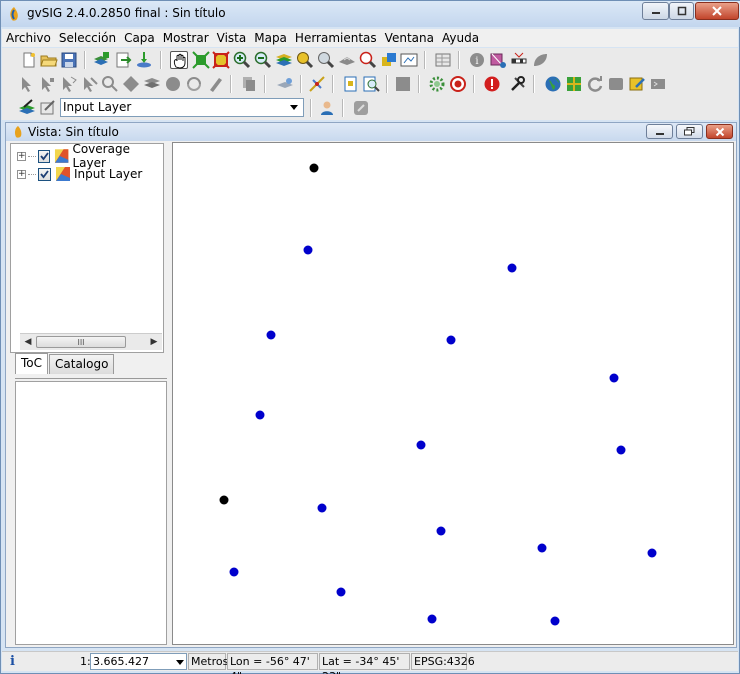  Describe the element at coordinates (409, 38) in the screenshot. I see `menu-ventana: Ventana` at that location.